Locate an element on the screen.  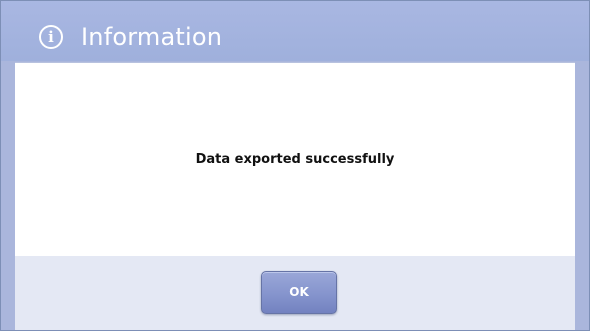
dialog-message: Data exported successfully is located at coordinates (295, 159).